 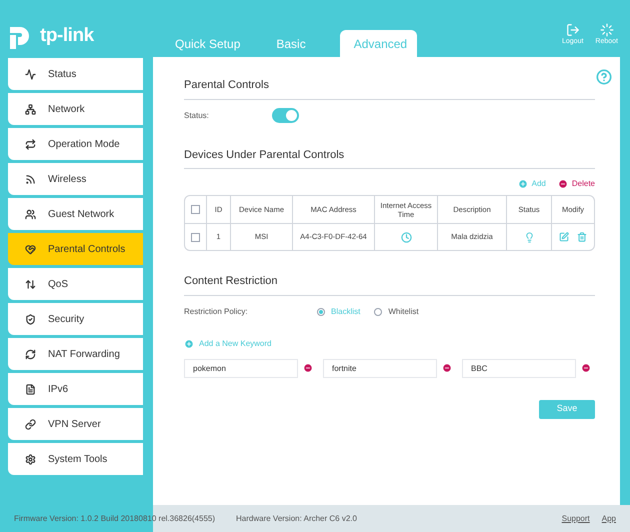 I want to click on sidebar-item: Operation Mode, so click(x=75, y=144).